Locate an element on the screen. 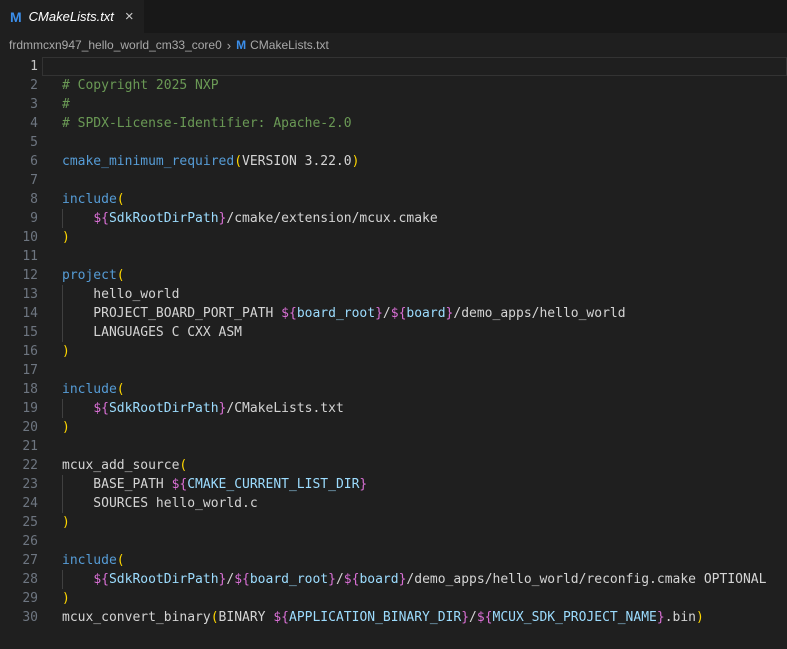 The image size is (787, 649). code-token: cmake_minimum_required is located at coordinates (148, 161).